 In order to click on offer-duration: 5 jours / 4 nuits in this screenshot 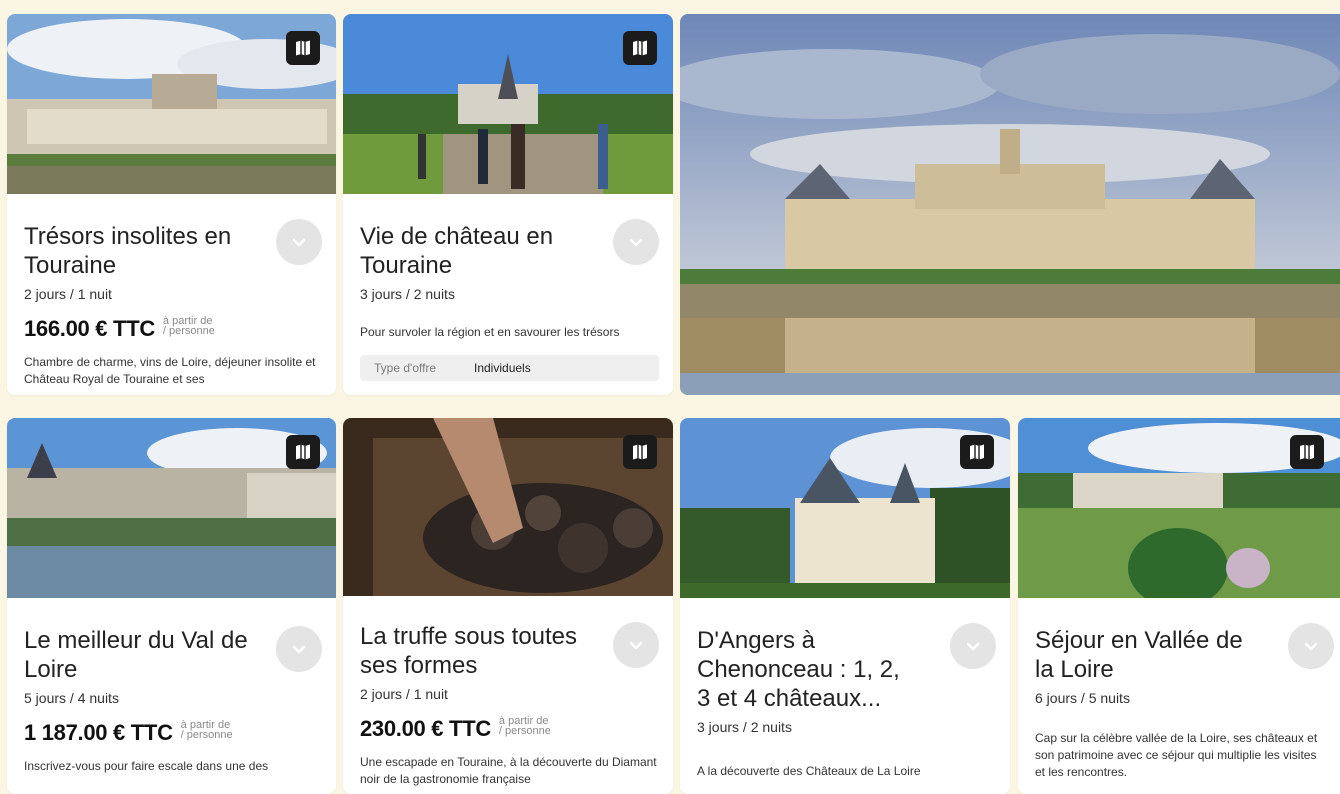, I will do `click(71, 698)`.